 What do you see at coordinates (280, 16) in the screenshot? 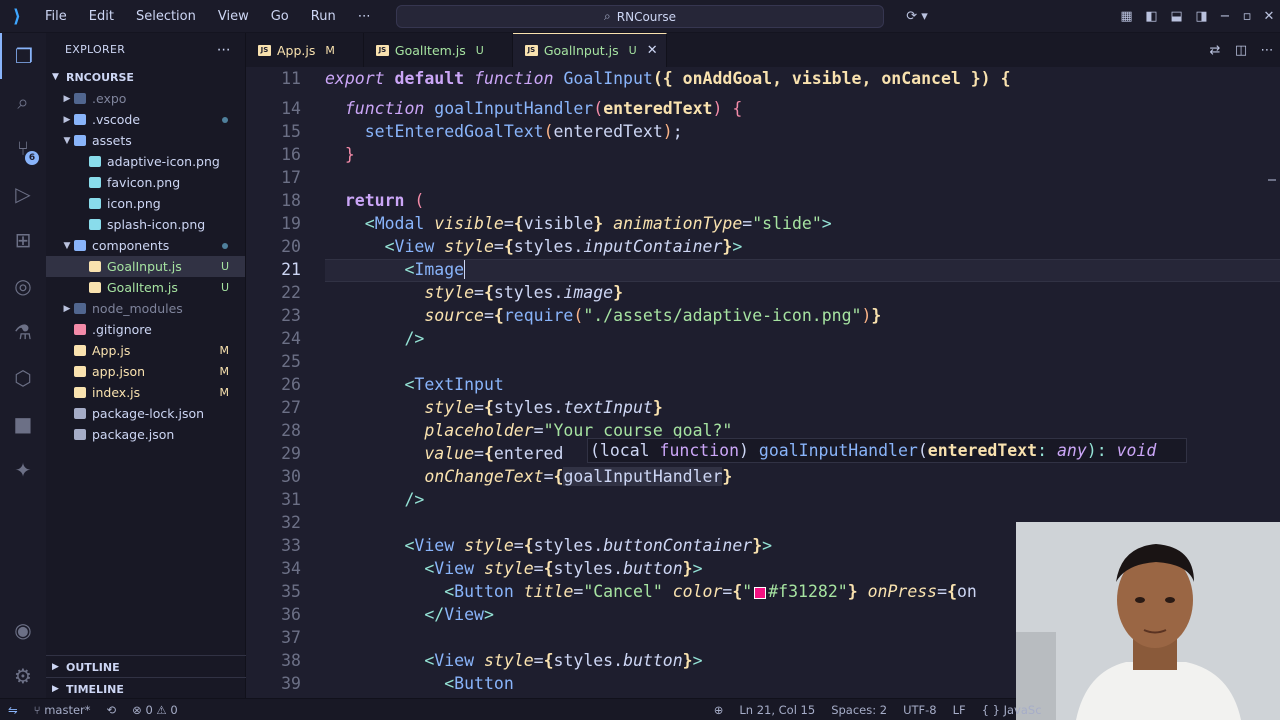
I see `menu-item: Go` at bounding box center [280, 16].